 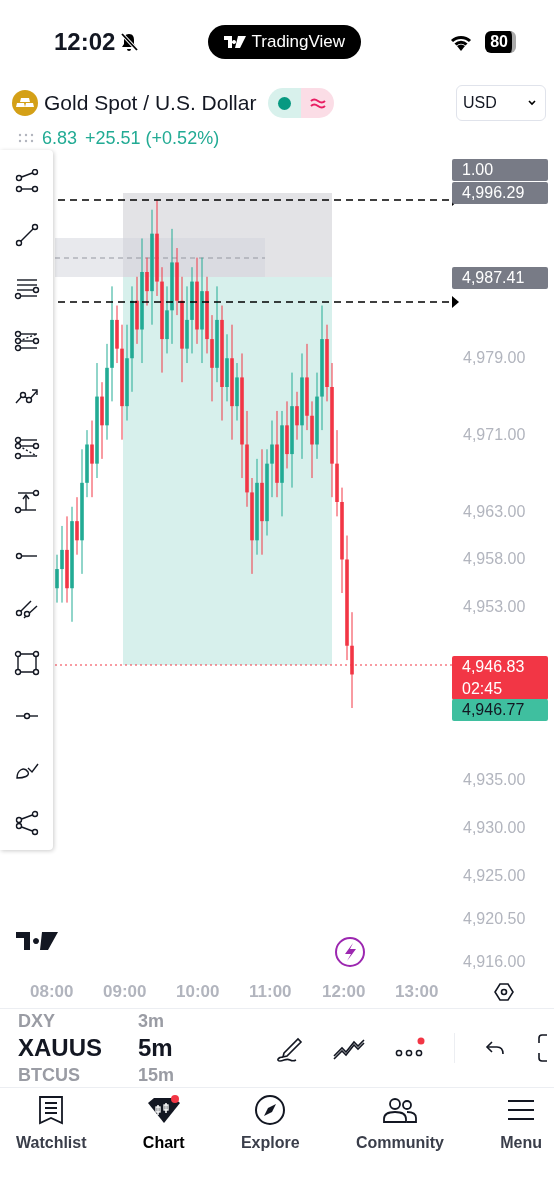 I want to click on time-axis-label: 11:00, so click(x=271, y=991).